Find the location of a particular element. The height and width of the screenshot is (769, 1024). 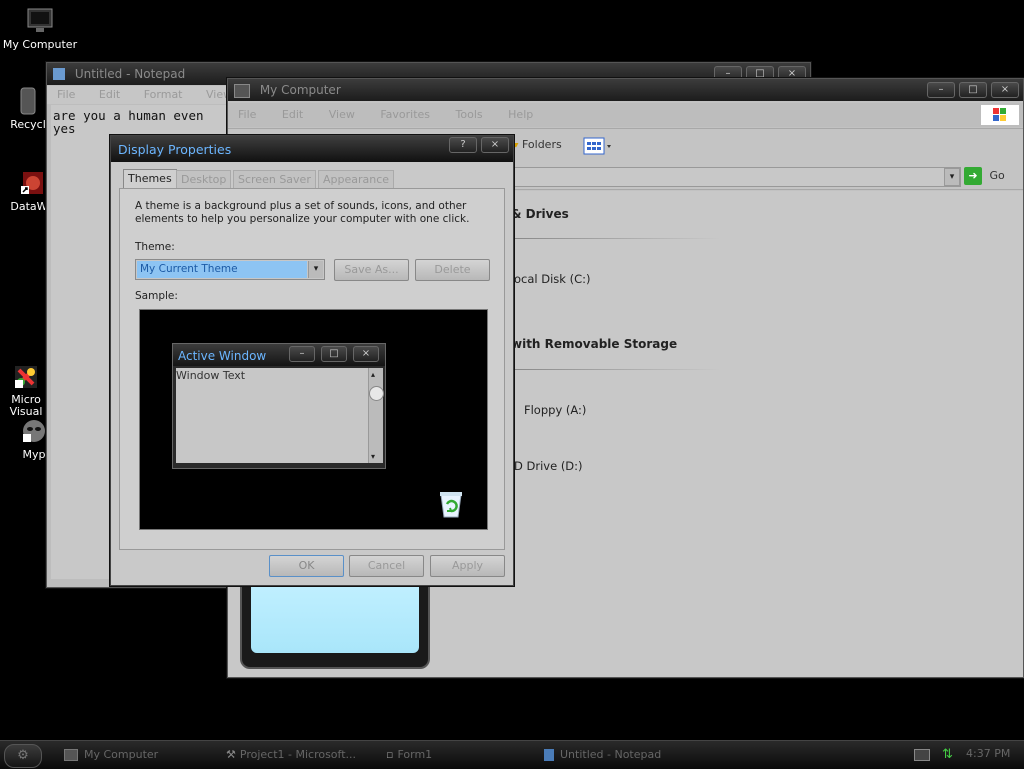

drive-local-disk-c: ocal Disk (C:) is located at coordinates (552, 279).